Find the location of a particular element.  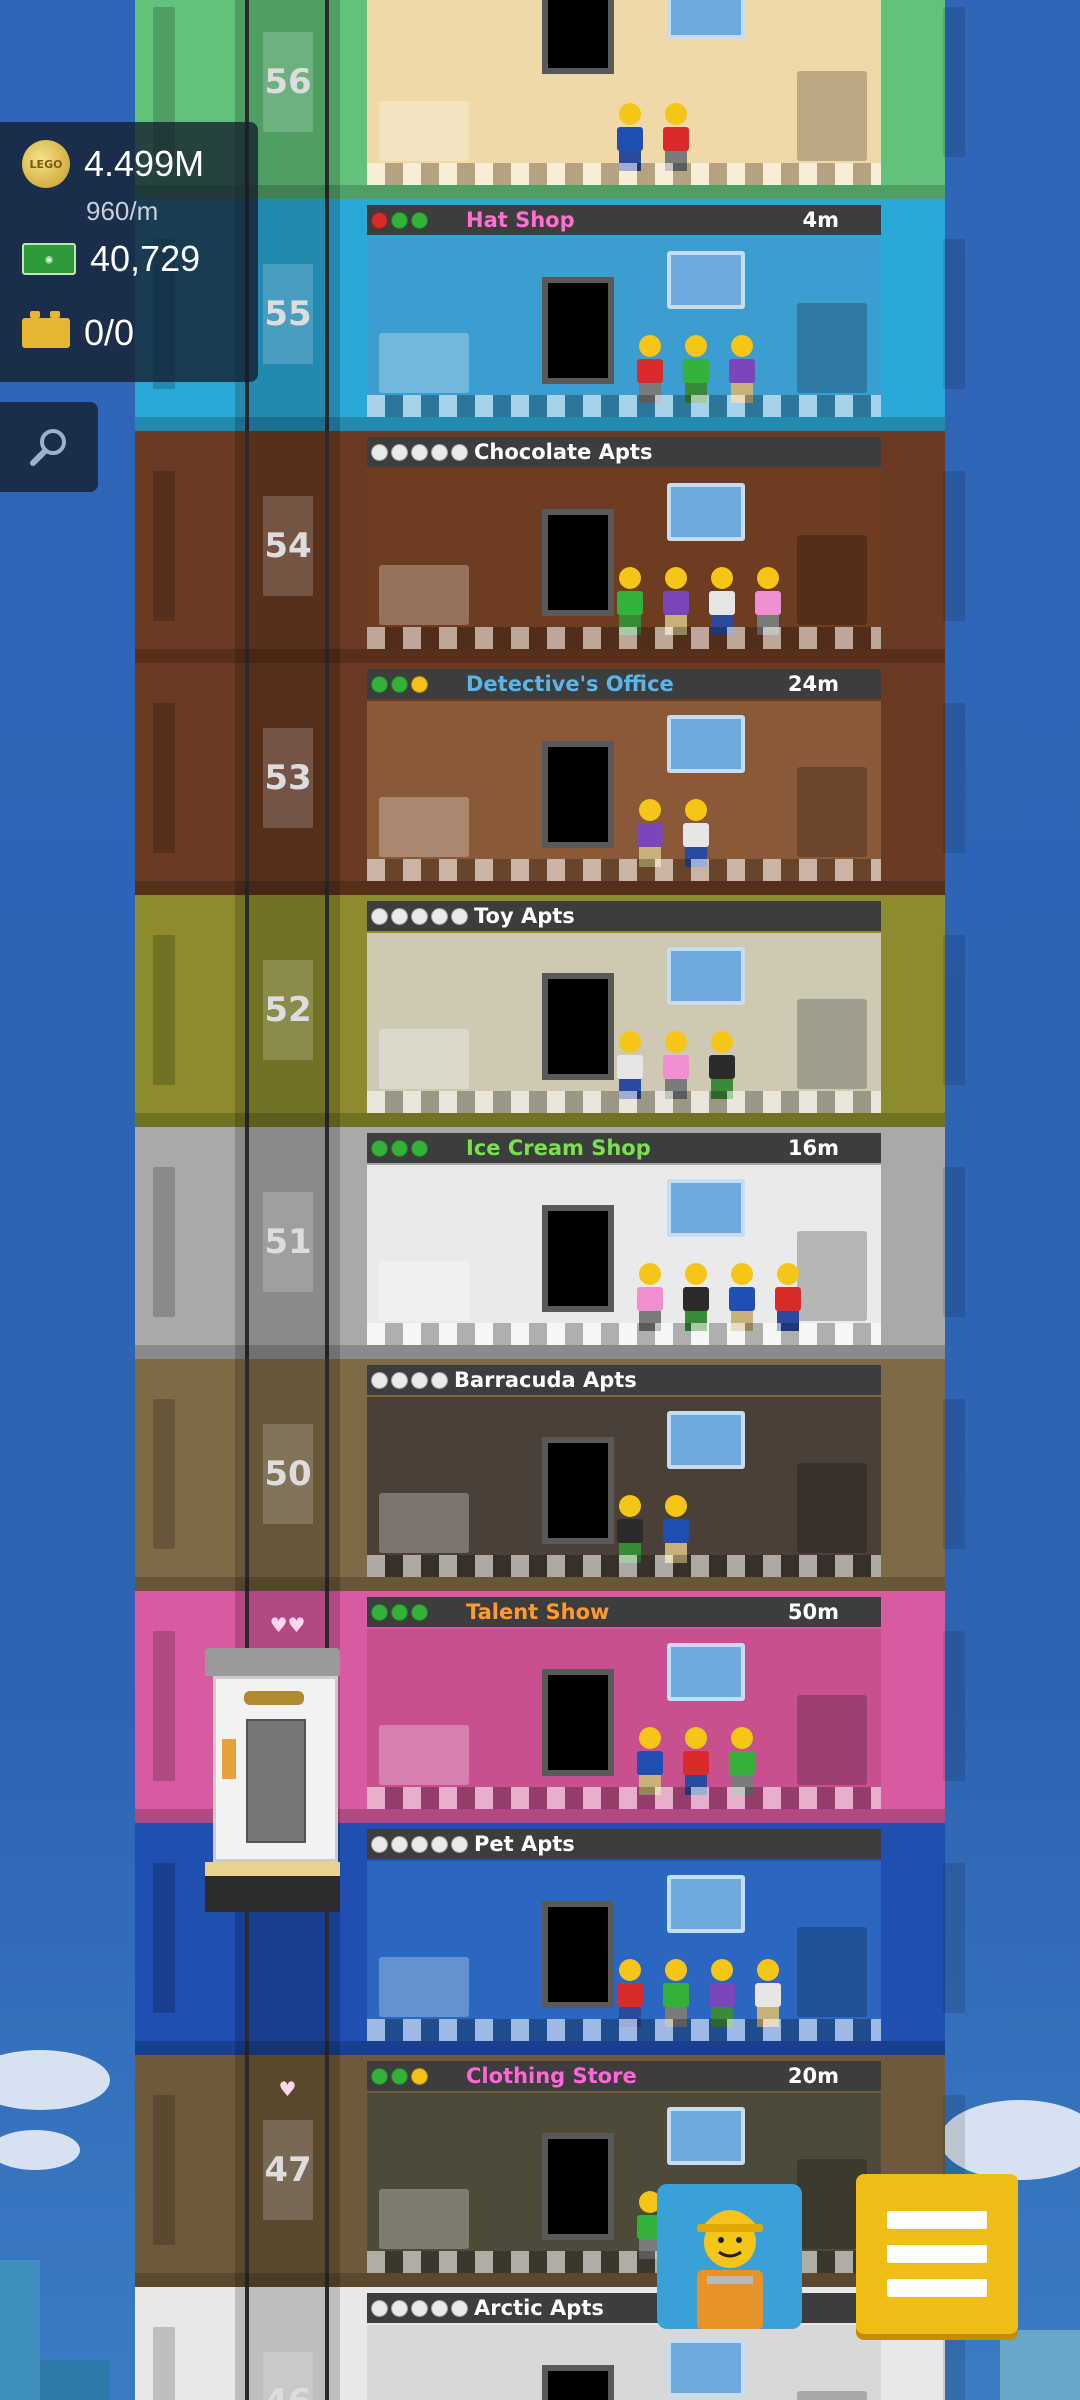

hearts-icon: ♥♥ is located at coordinates (287, 1625).